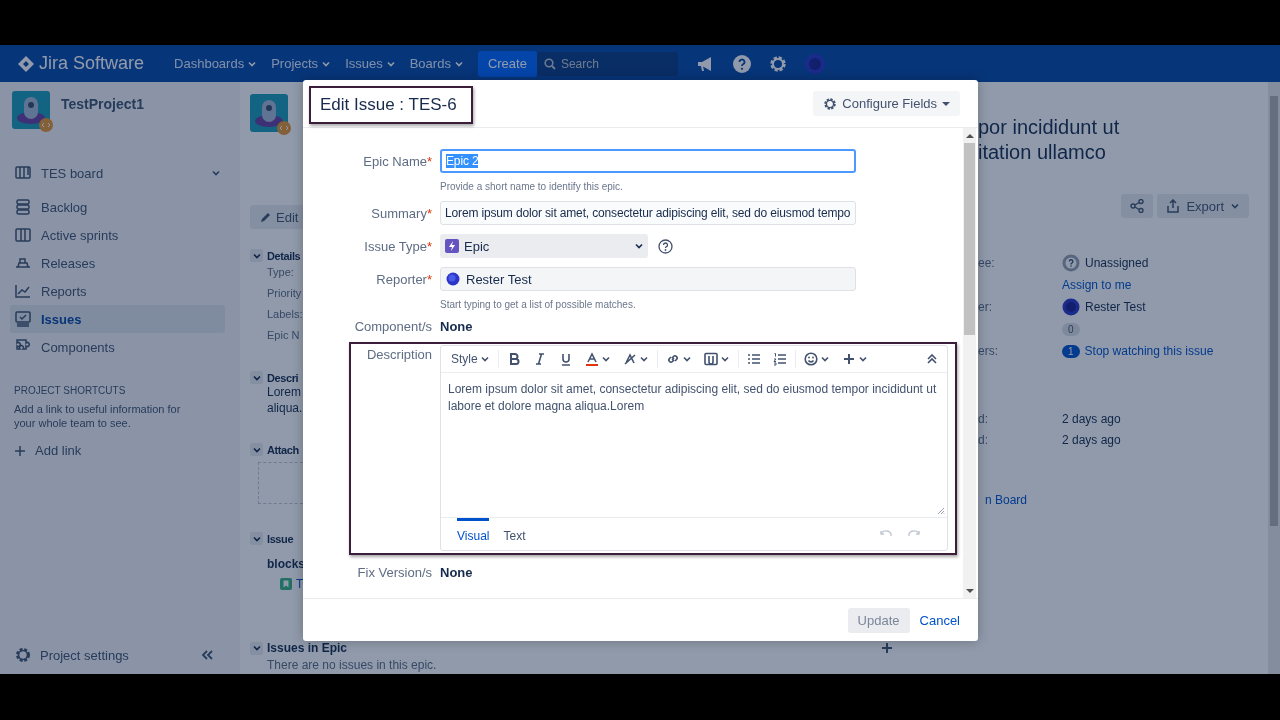 The height and width of the screenshot is (720, 1280). I want to click on add-link-button: Add link, so click(120, 450).